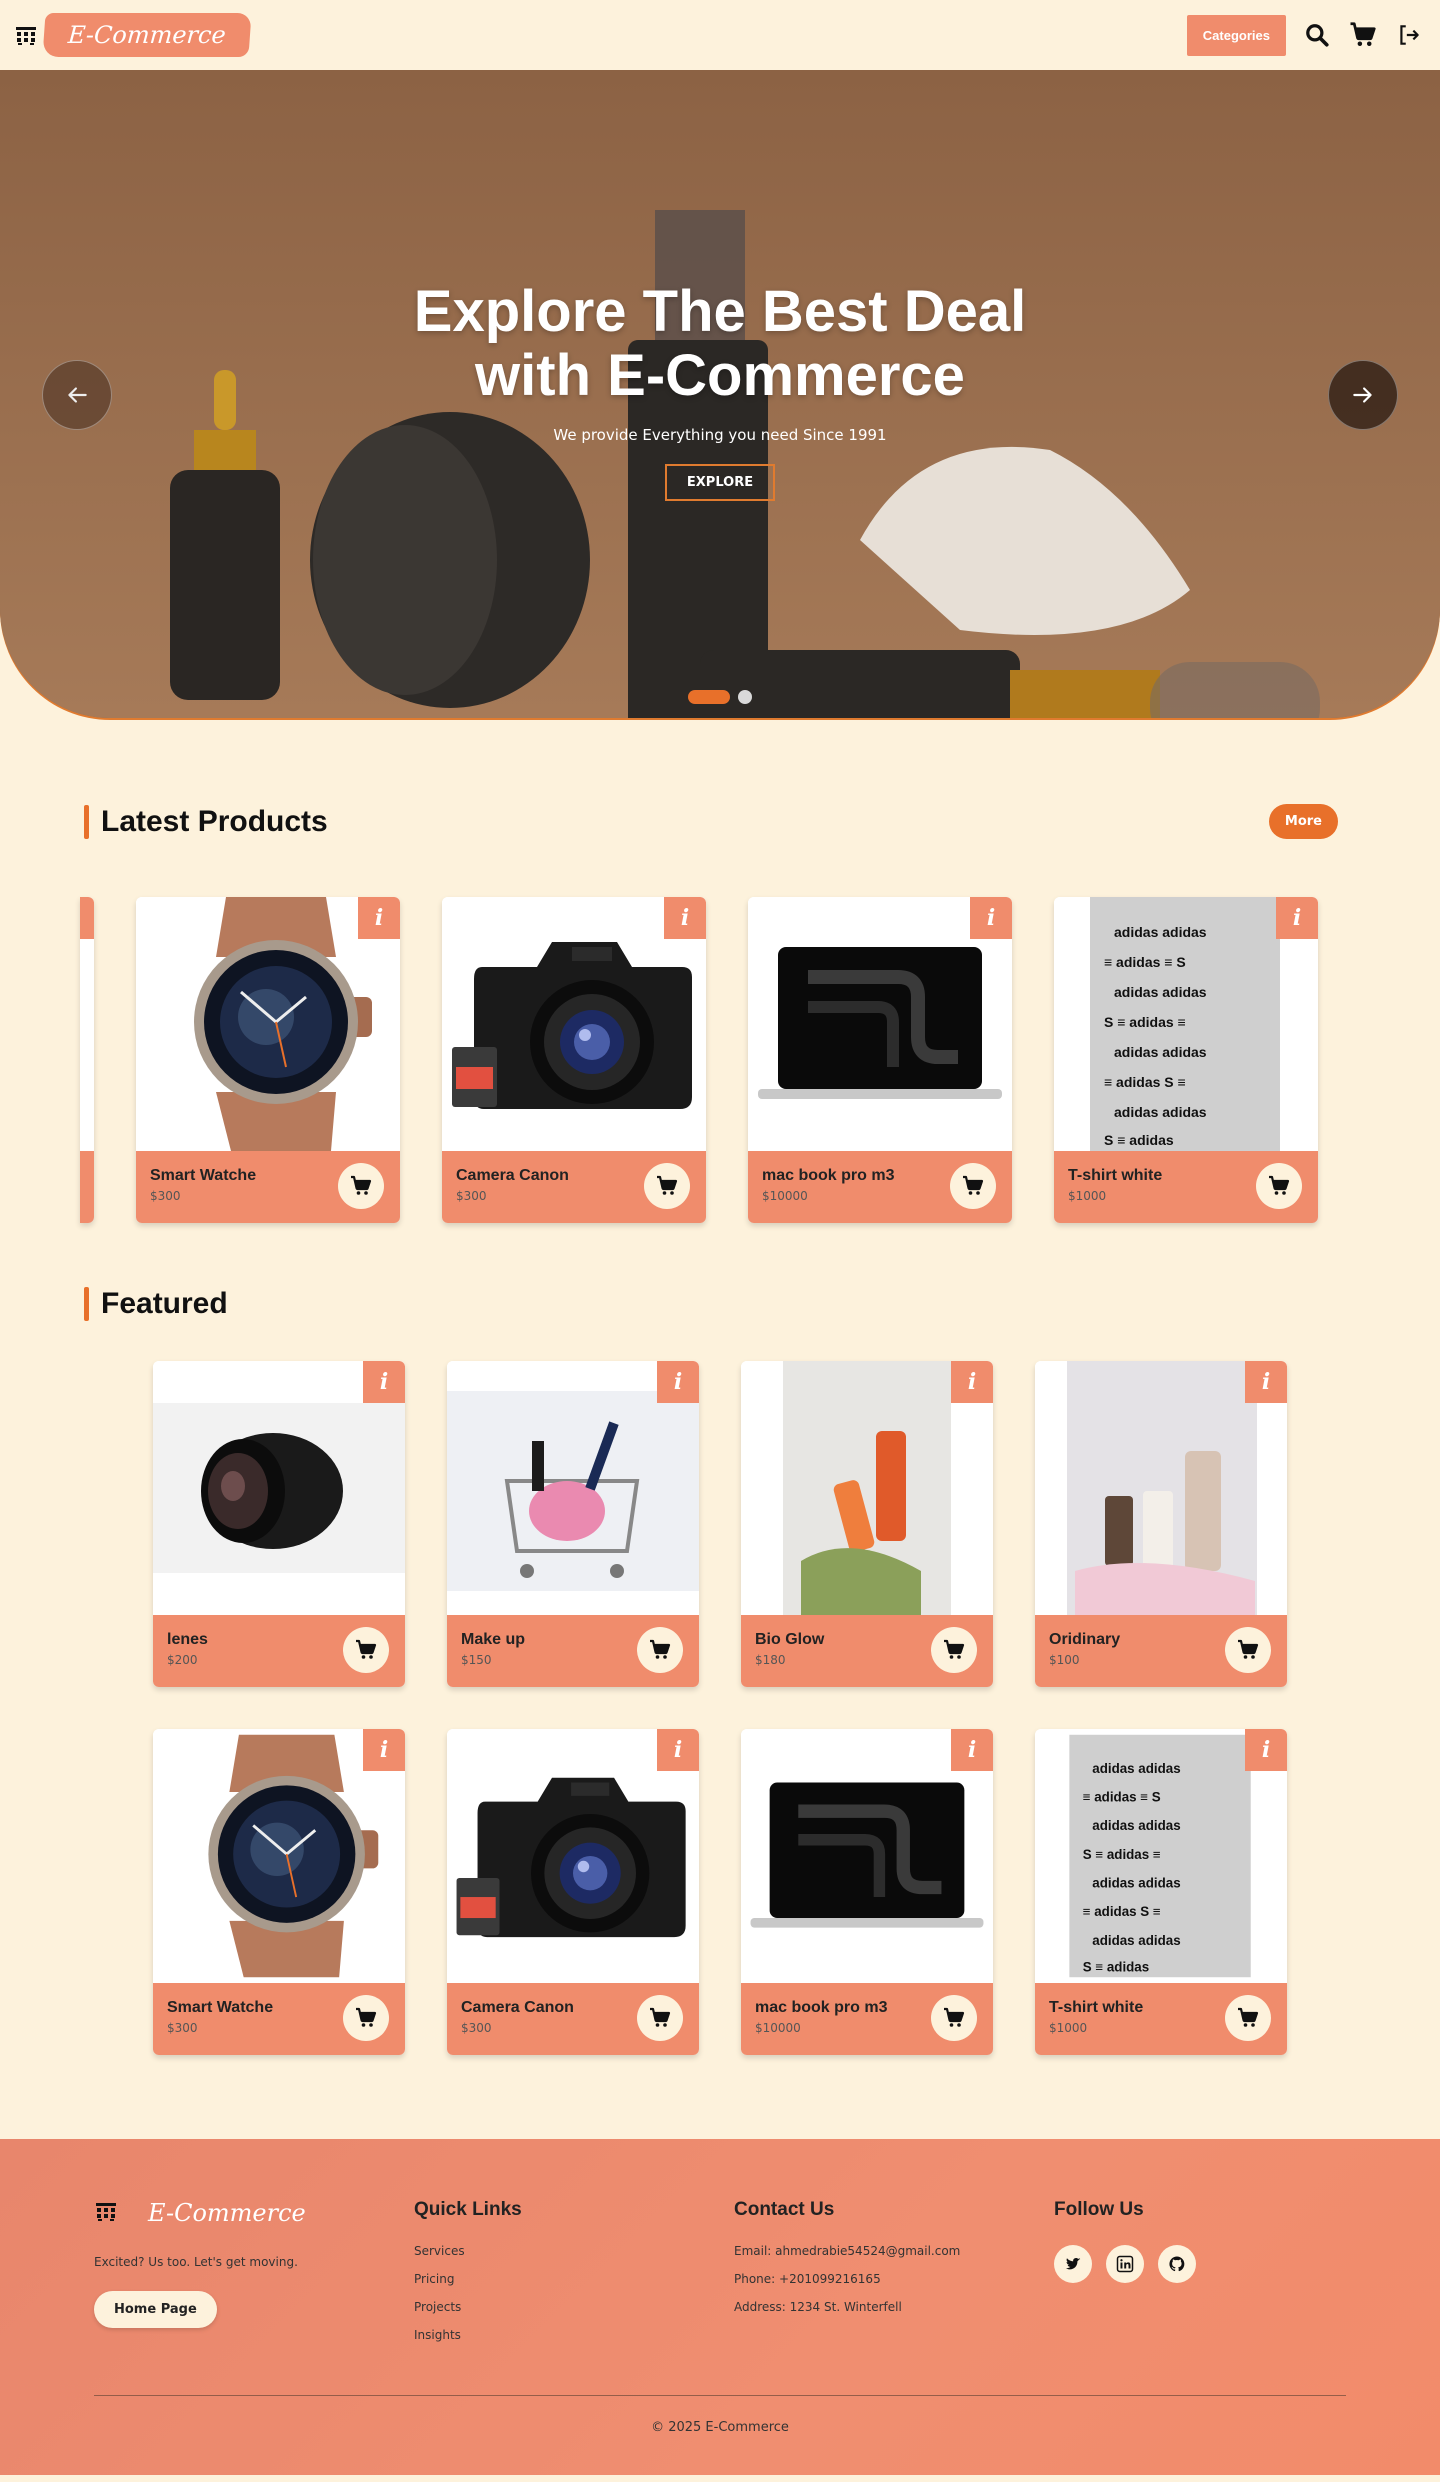  I want to click on quick-links-list: Services Pricing Projects Insights, so click(574, 2293).